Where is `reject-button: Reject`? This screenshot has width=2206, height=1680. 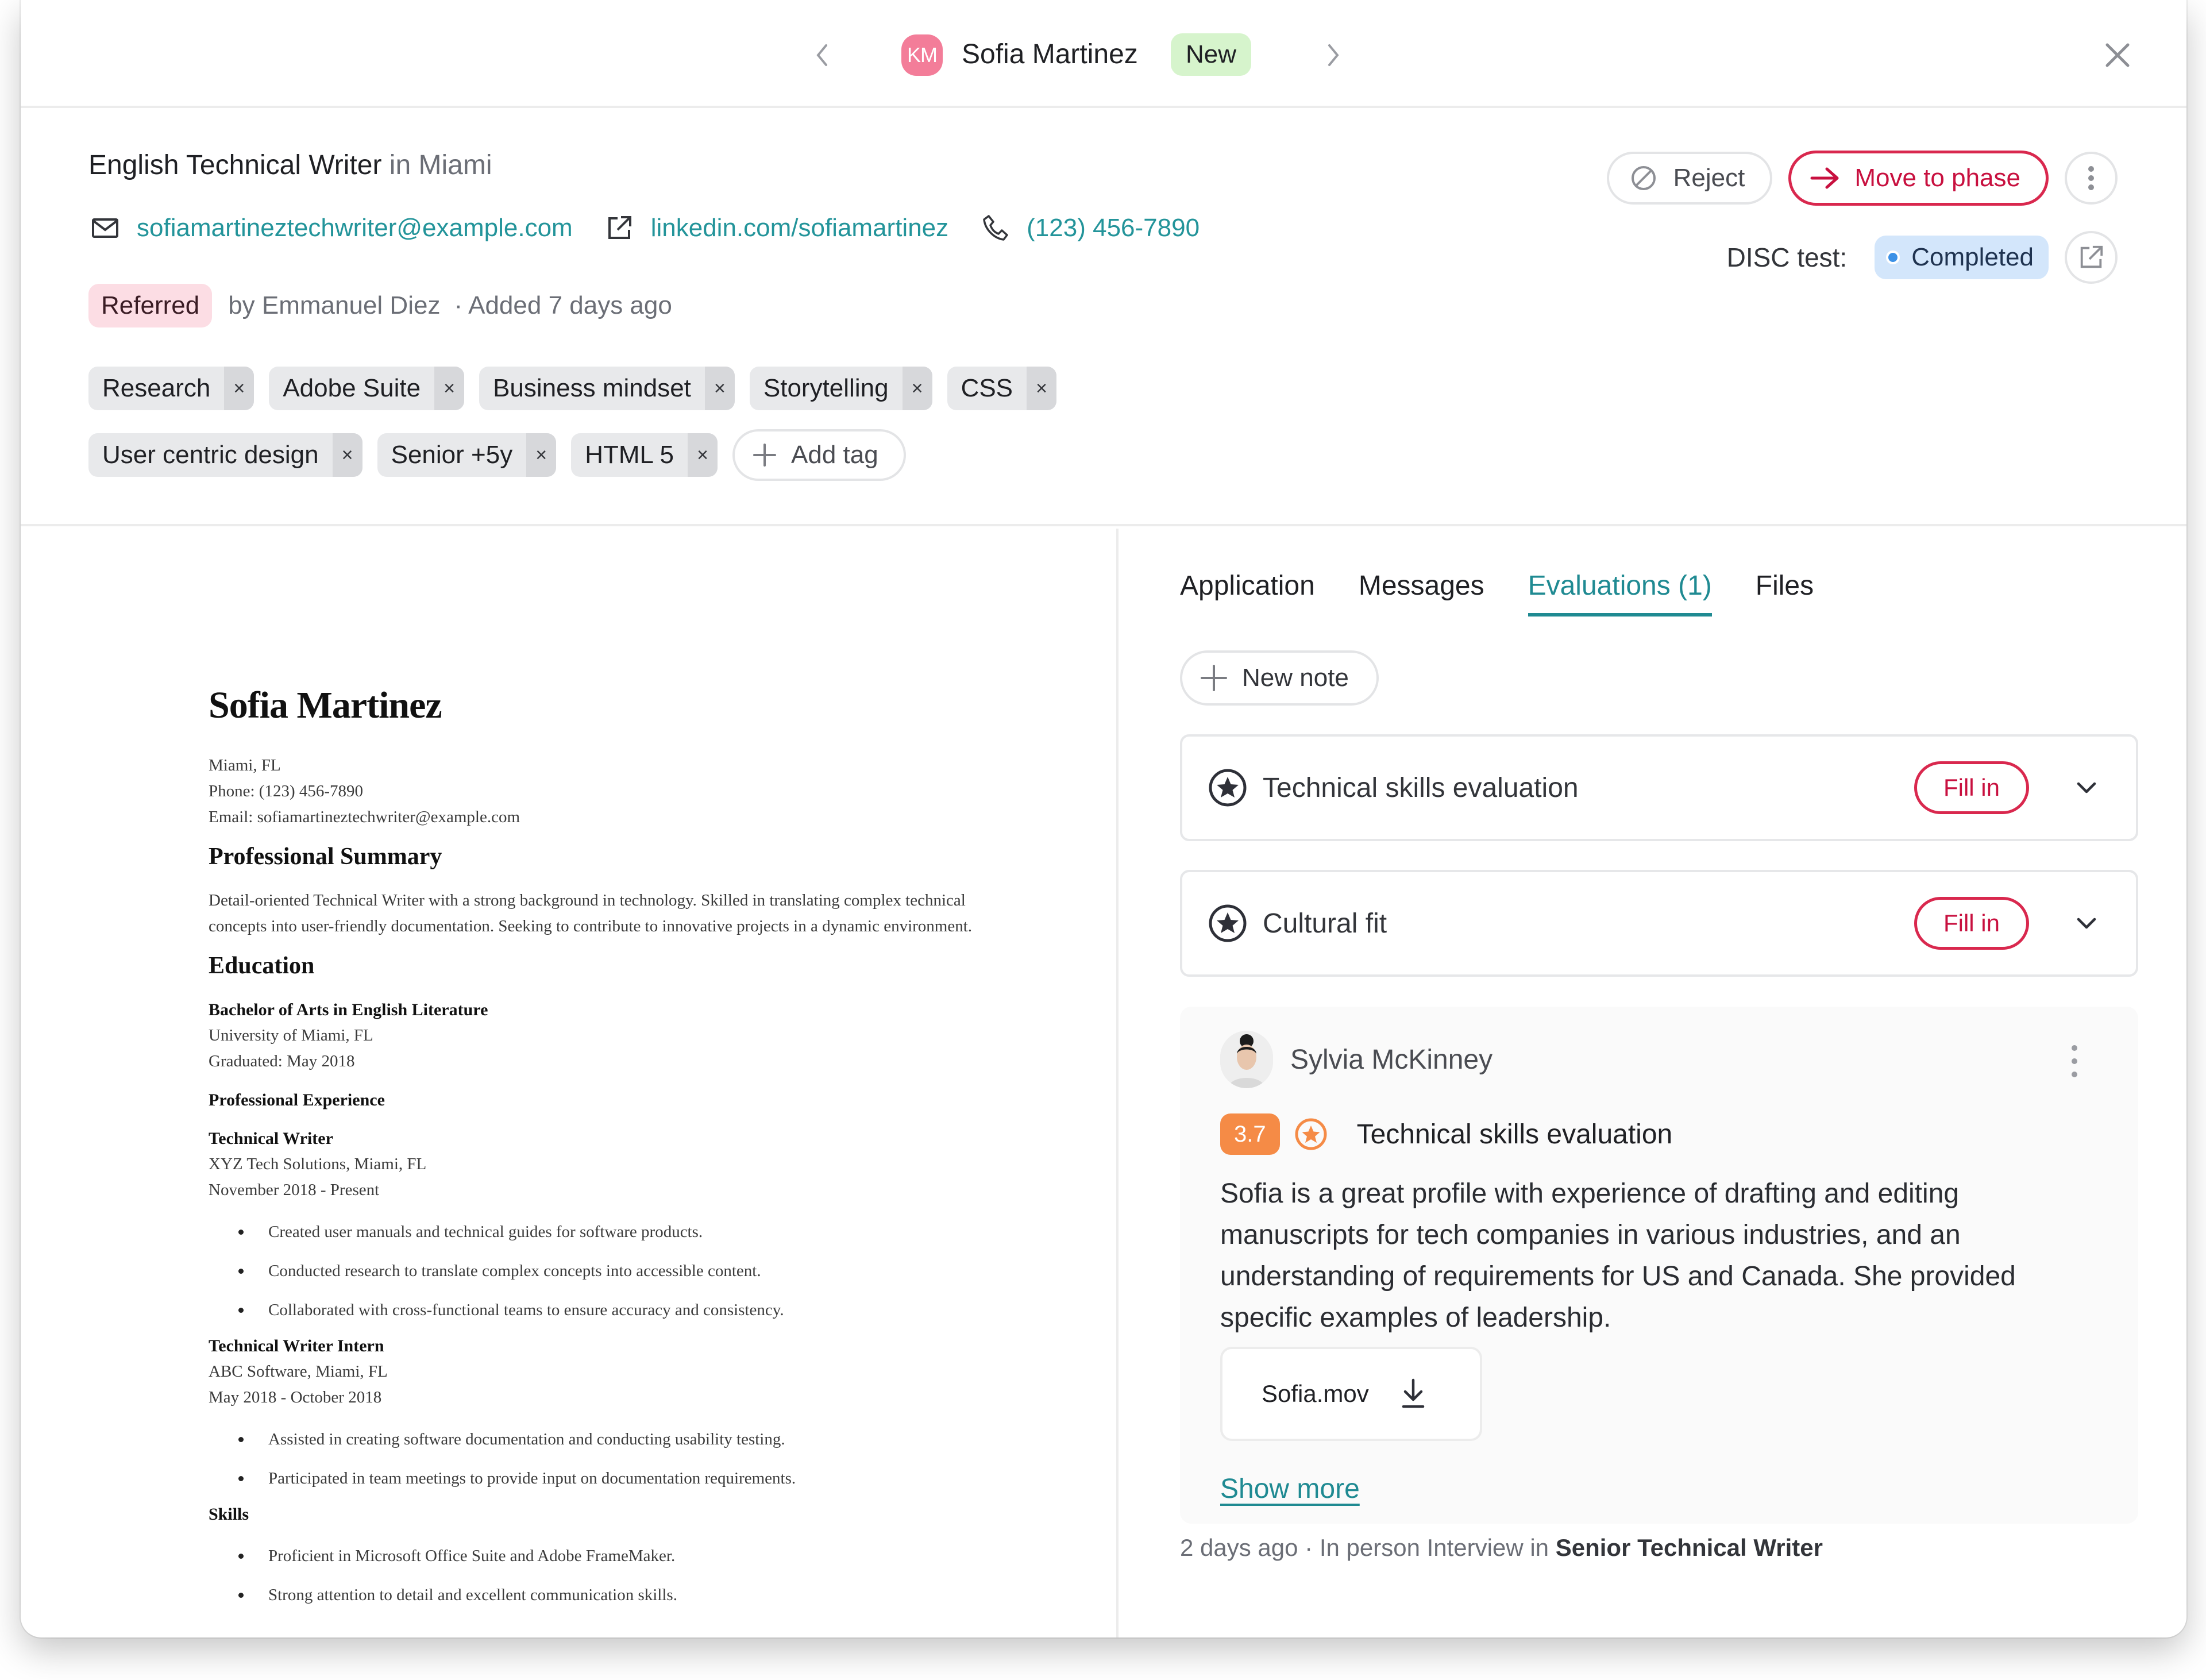 reject-button: Reject is located at coordinates (1689, 179).